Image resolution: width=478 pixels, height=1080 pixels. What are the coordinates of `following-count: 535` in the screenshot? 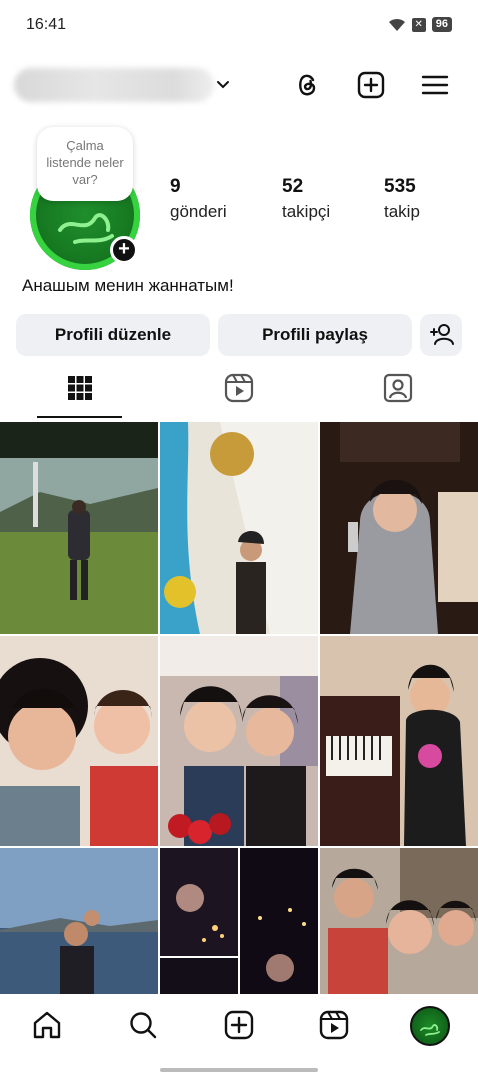 It's located at (400, 186).